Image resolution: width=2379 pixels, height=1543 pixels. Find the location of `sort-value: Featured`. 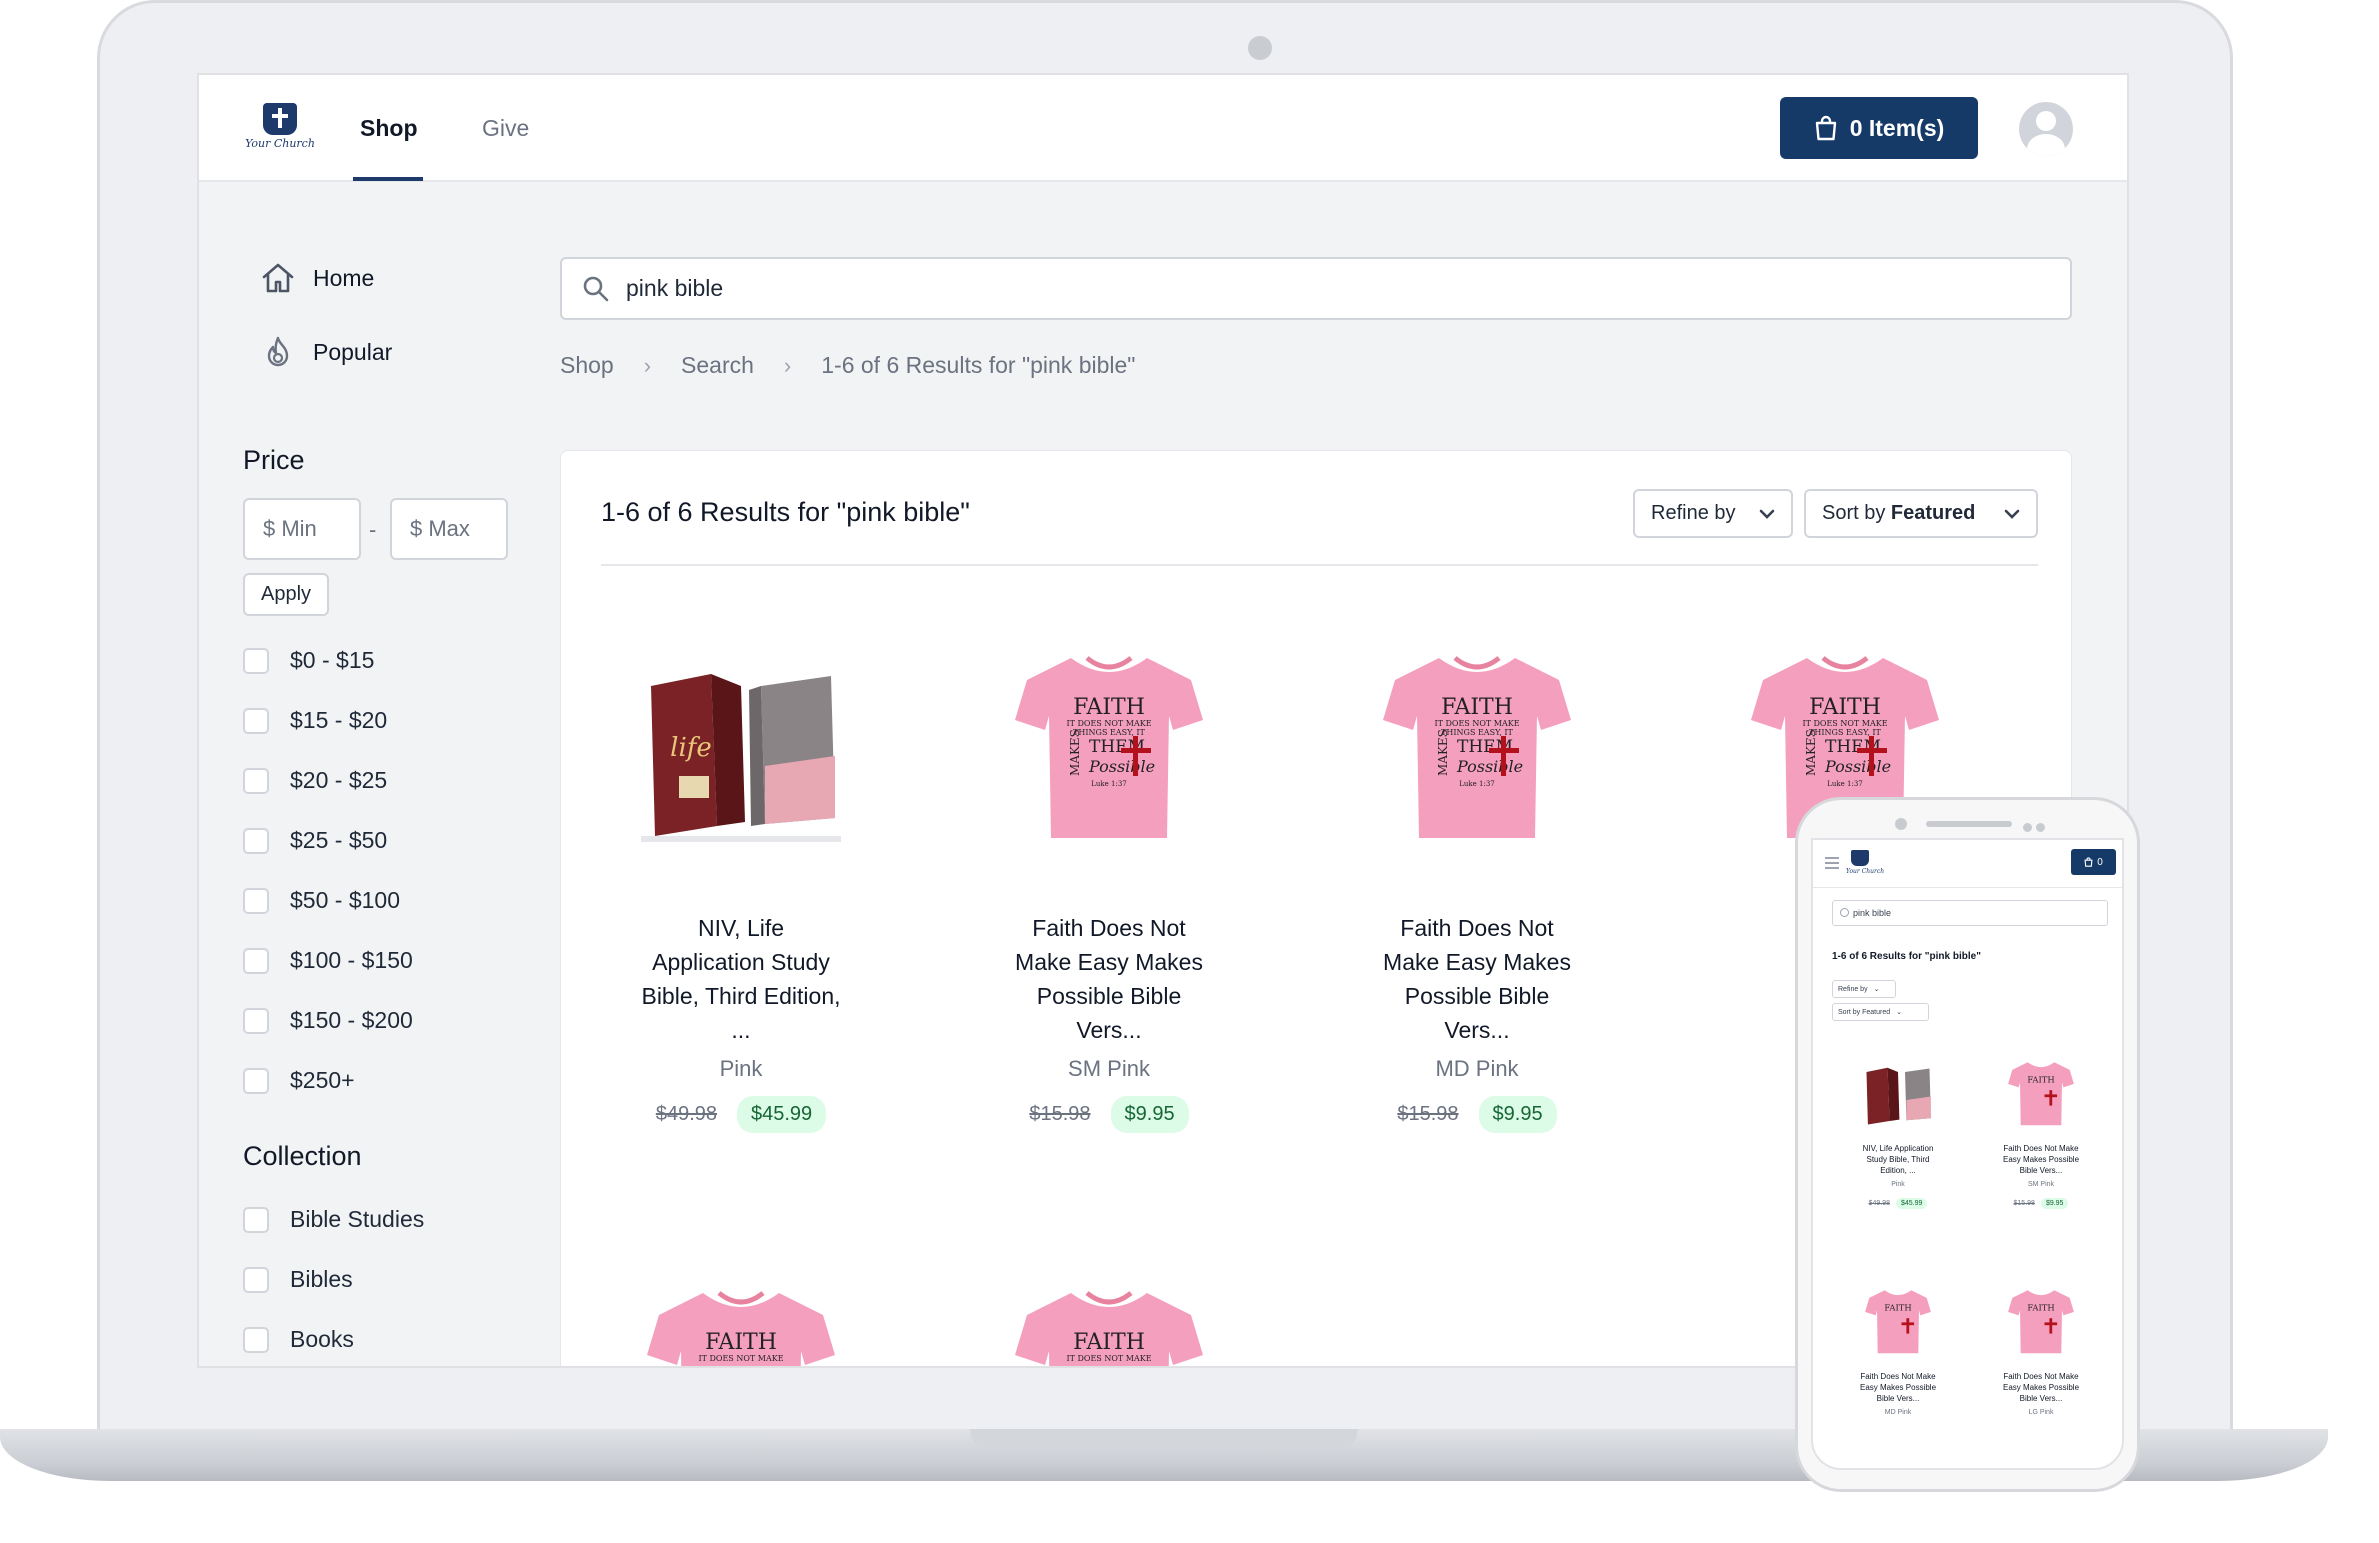

sort-value: Featured is located at coordinates (1933, 513).